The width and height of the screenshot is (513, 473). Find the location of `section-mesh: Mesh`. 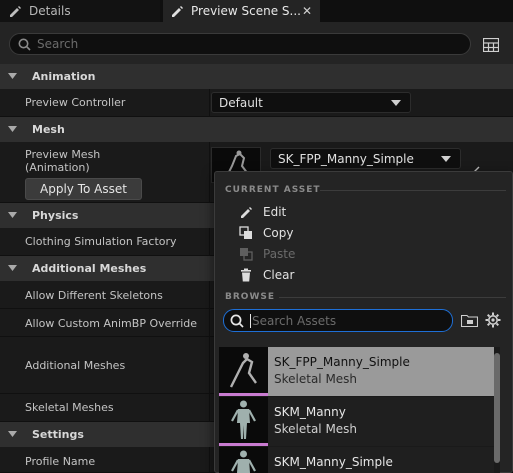

section-mesh: Mesh is located at coordinates (256, 129).